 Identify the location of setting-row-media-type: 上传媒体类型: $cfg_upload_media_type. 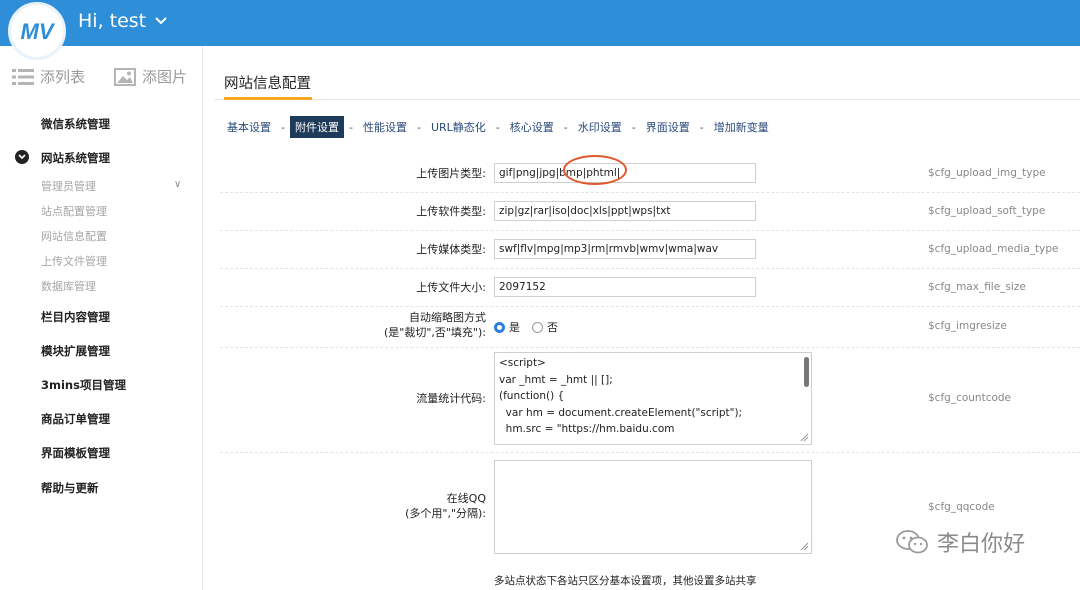
(650, 250).